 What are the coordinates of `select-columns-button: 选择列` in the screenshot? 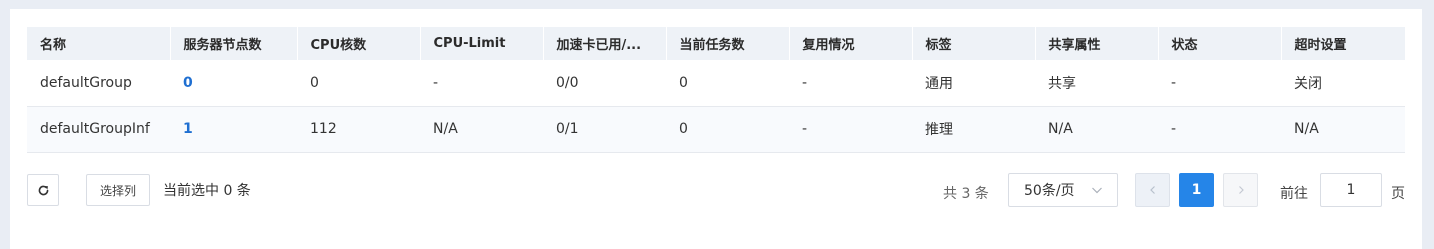 It's located at (118, 190).